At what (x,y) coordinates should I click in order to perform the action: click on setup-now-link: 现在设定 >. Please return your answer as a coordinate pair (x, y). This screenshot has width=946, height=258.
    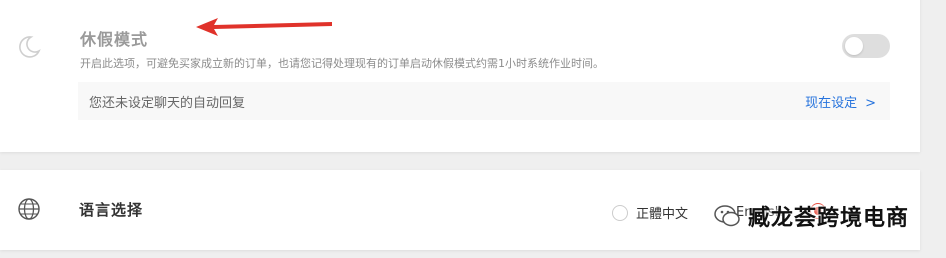
    Looking at the image, I should click on (840, 101).